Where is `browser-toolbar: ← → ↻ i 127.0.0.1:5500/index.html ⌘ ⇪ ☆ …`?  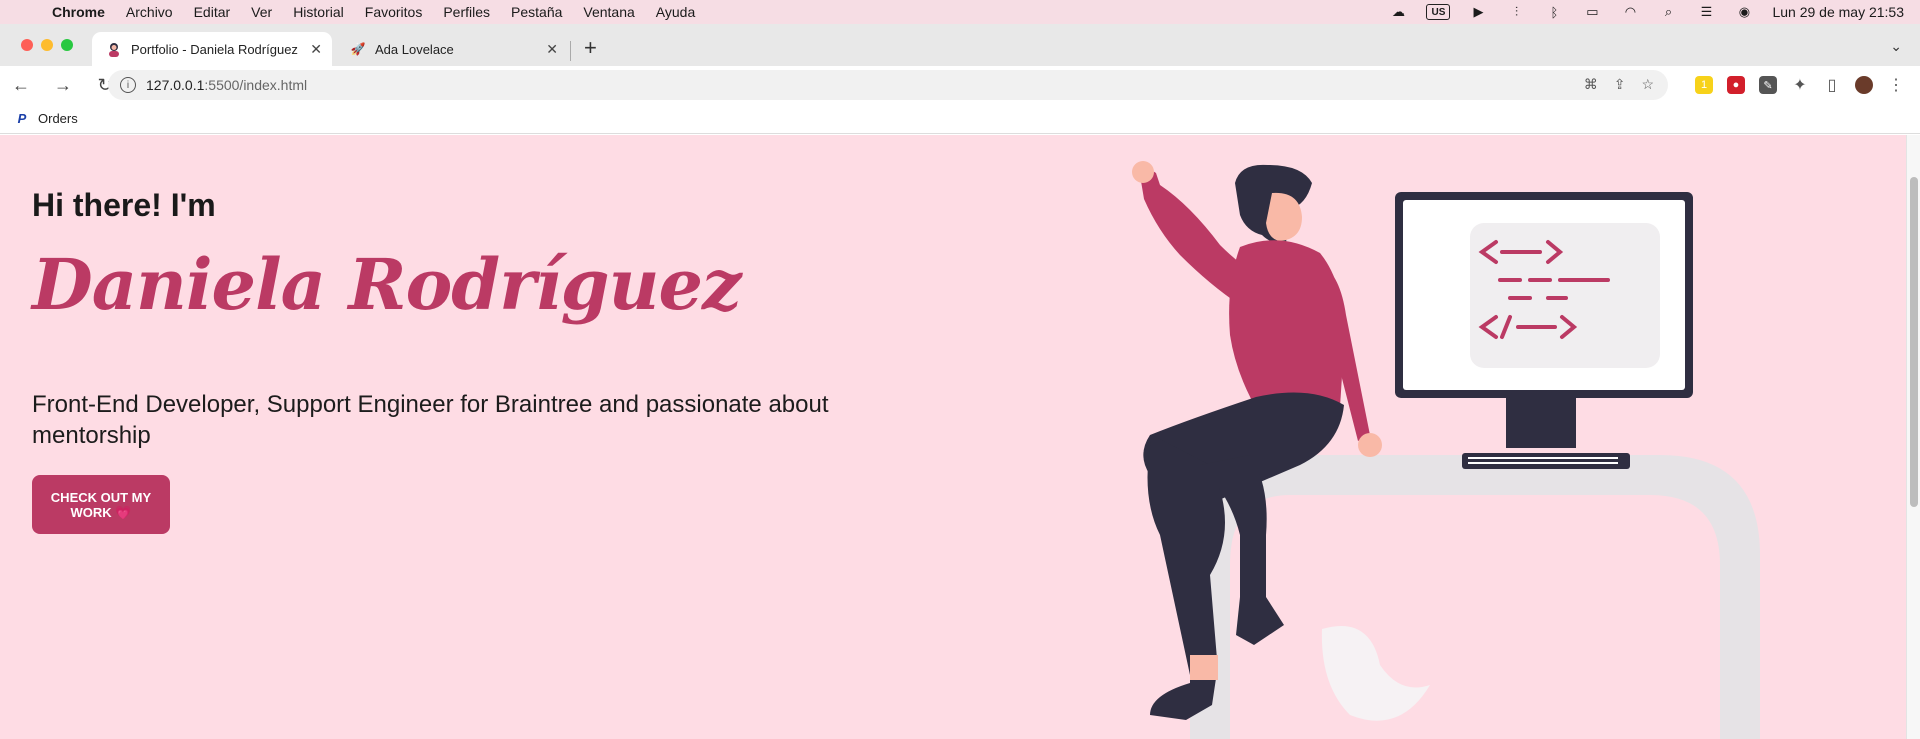 browser-toolbar: ← → ↻ i 127.0.0.1:5500/index.html ⌘ ⇪ ☆ … is located at coordinates (960, 85).